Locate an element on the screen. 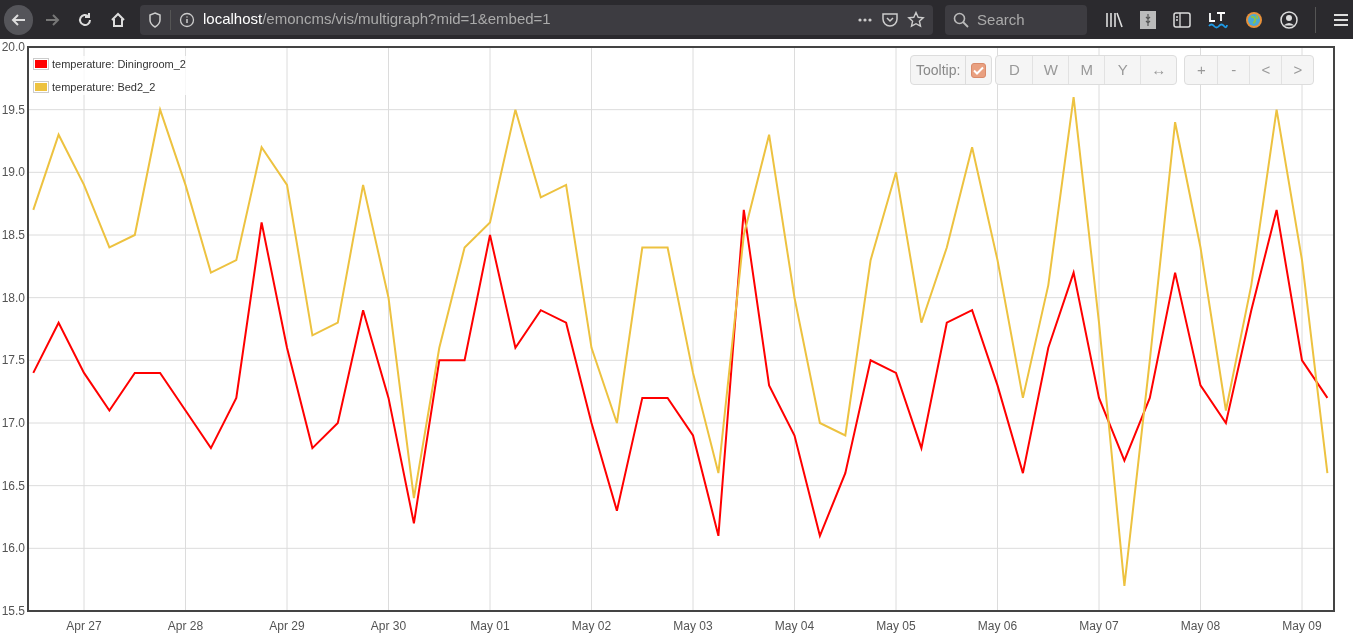 This screenshot has width=1353, height=637. url-text: localhost/emoncms/vis/multigraph?mid=1&embed=1 is located at coordinates (377, 19).